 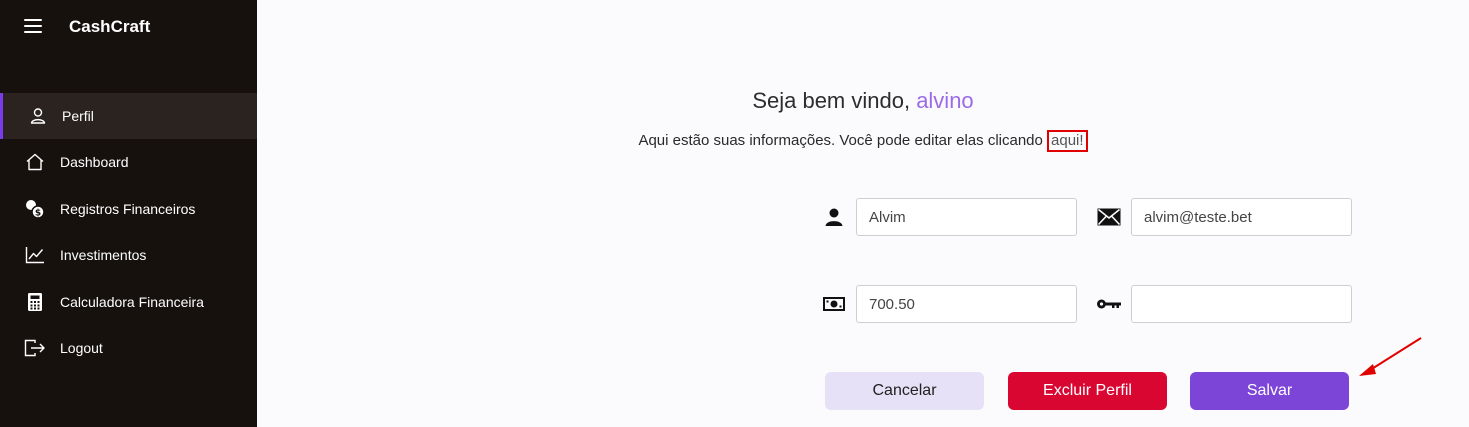 I want to click on sidebar-header: CashCraft, so click(x=128, y=27).